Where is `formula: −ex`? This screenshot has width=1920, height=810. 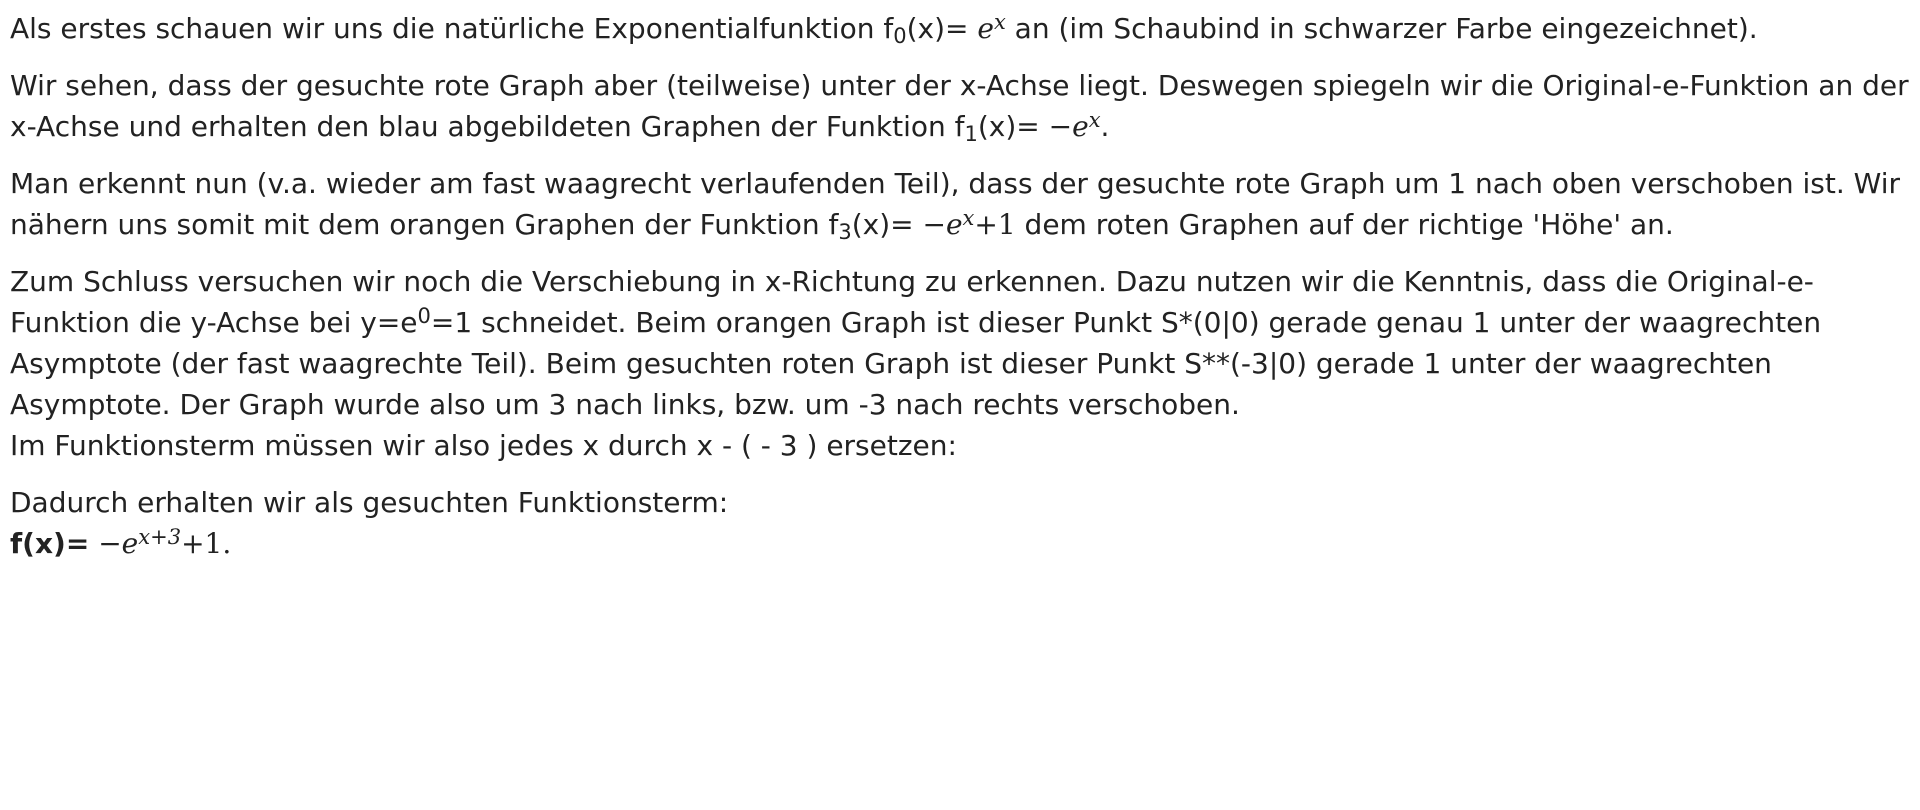
formula: −ex is located at coordinates (1074, 125).